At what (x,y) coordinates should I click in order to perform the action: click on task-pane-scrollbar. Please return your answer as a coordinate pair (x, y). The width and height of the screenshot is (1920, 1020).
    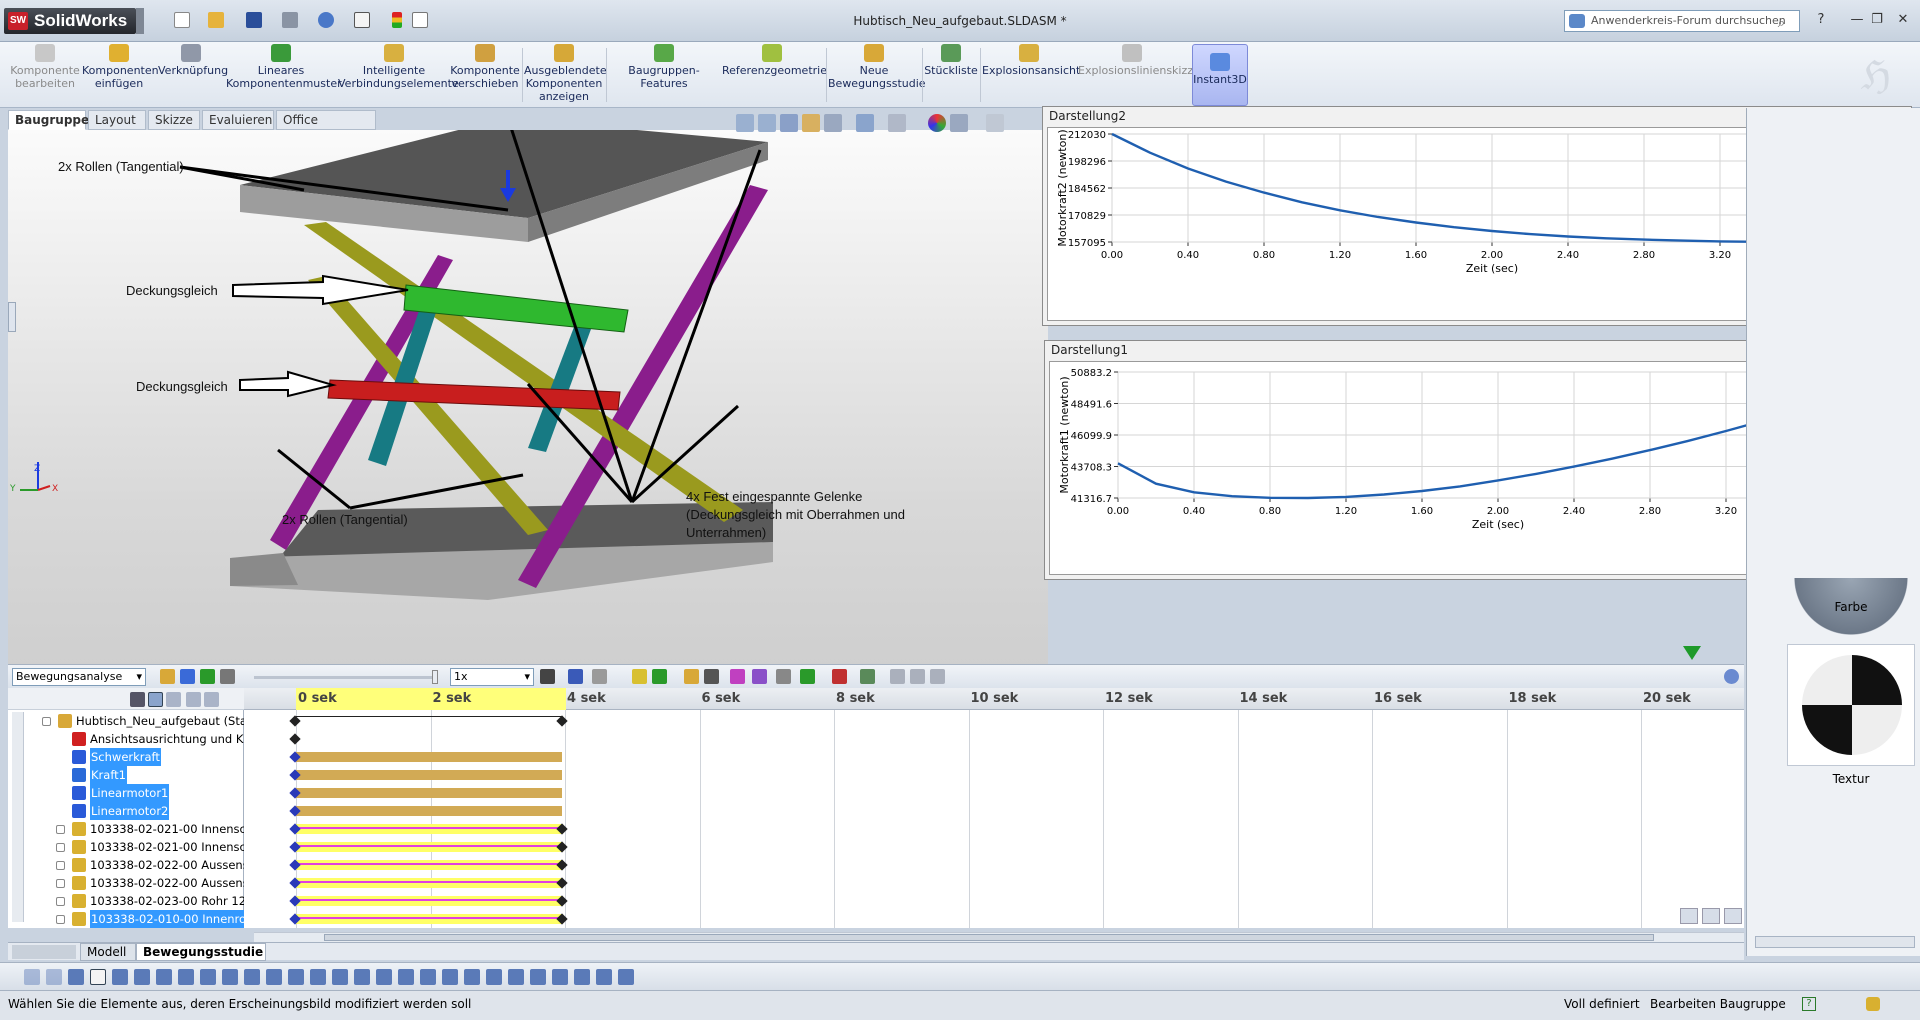
    Looking at the image, I should click on (1835, 942).